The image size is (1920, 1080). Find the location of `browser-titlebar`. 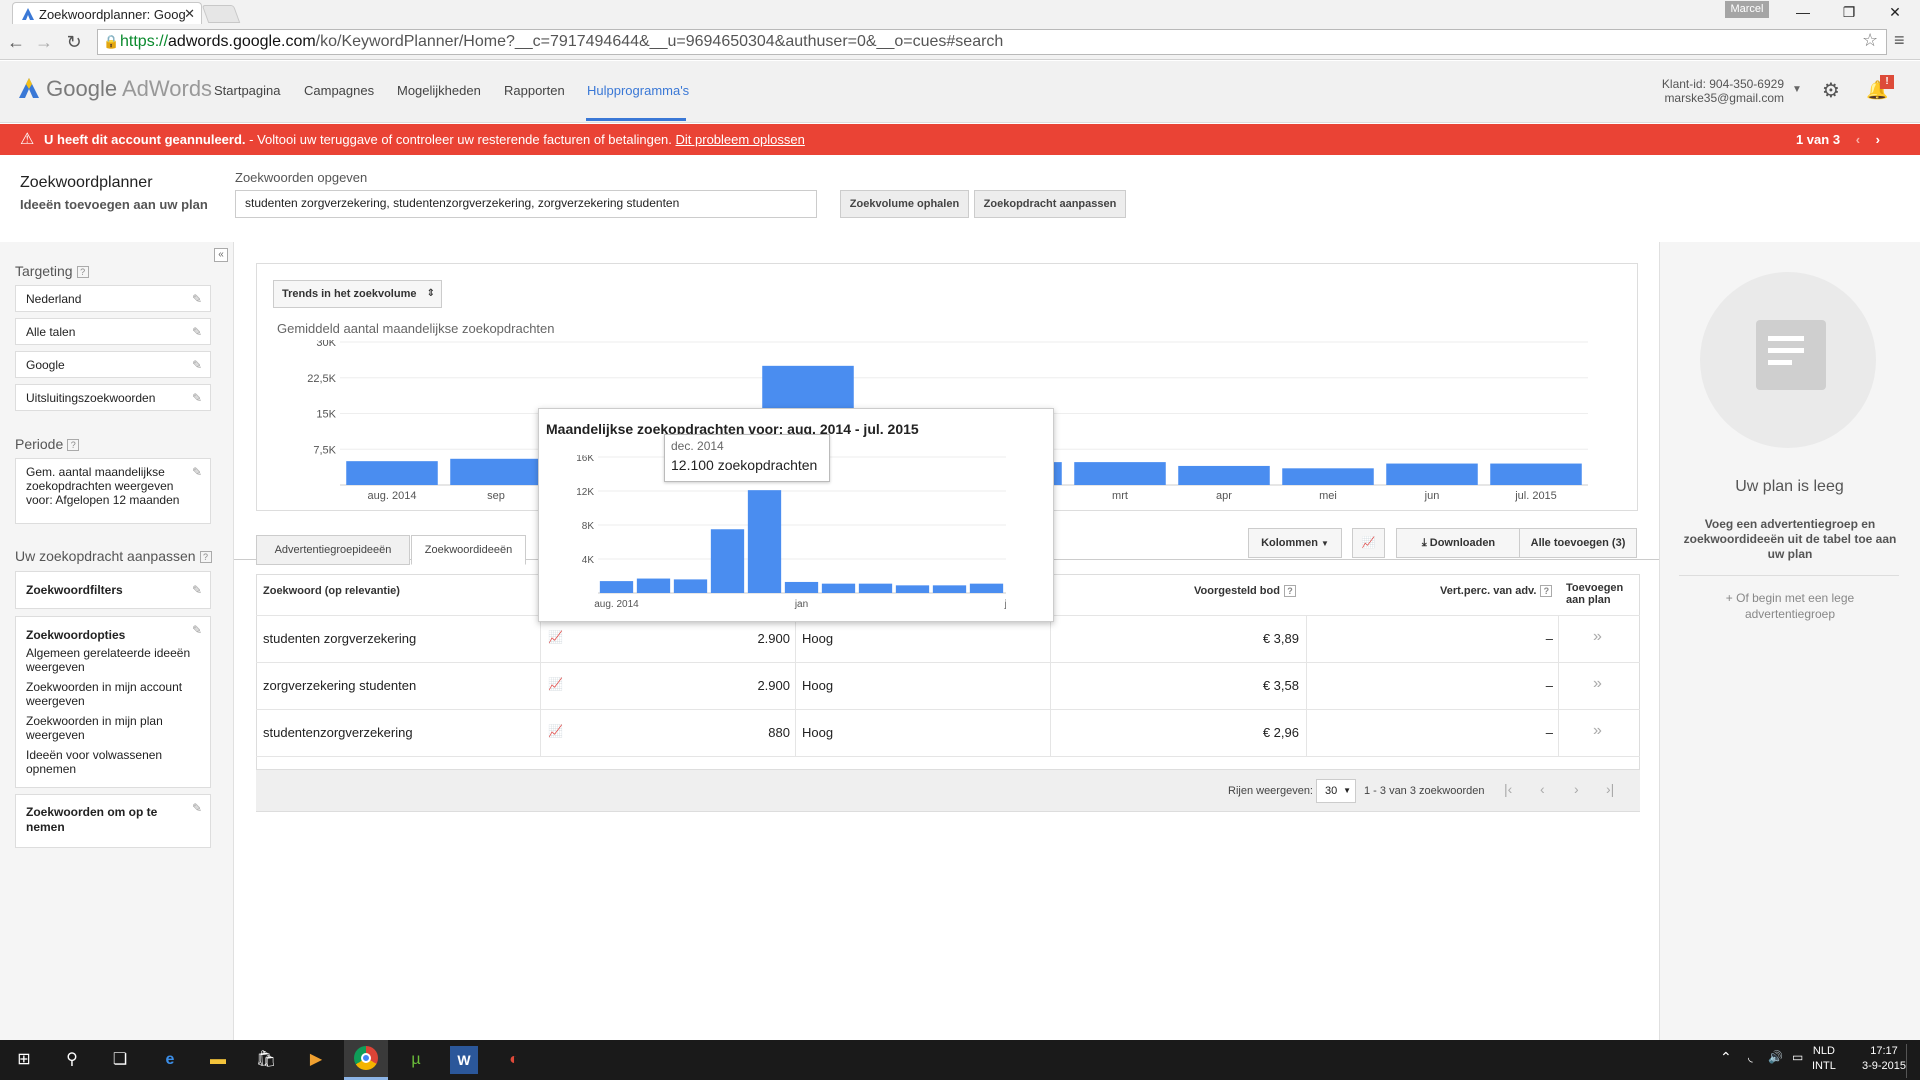

browser-titlebar is located at coordinates (960, 12).